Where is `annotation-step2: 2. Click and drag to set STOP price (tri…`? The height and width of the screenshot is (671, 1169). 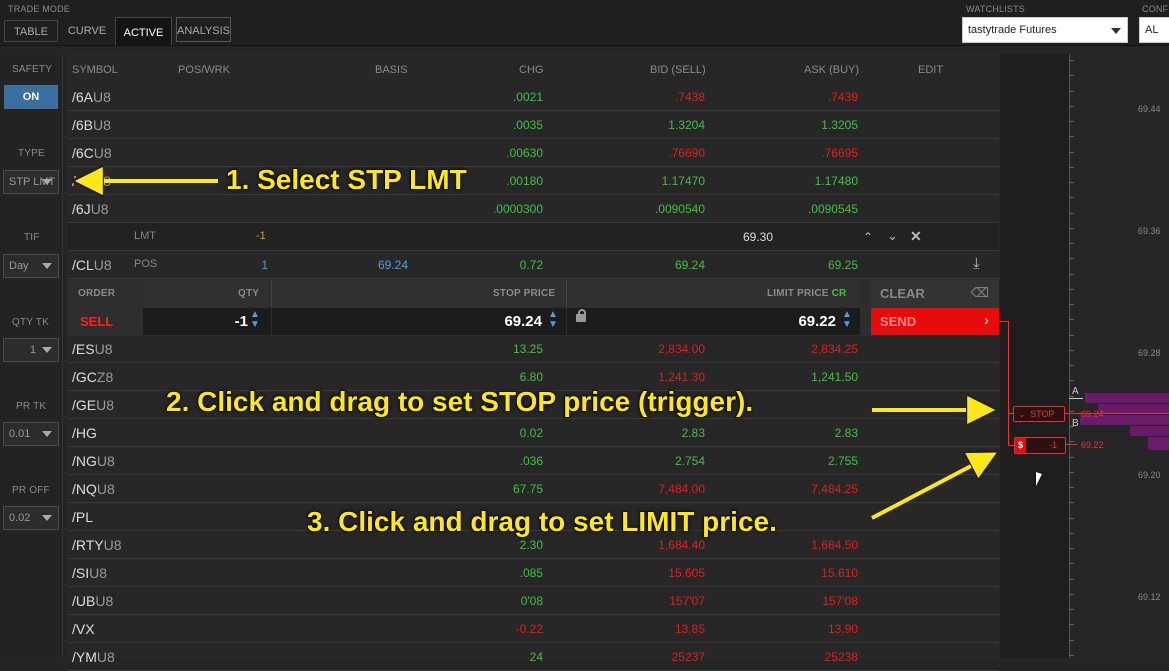
annotation-step2: 2. Click and drag to set STOP price (tri… is located at coordinates (459, 401).